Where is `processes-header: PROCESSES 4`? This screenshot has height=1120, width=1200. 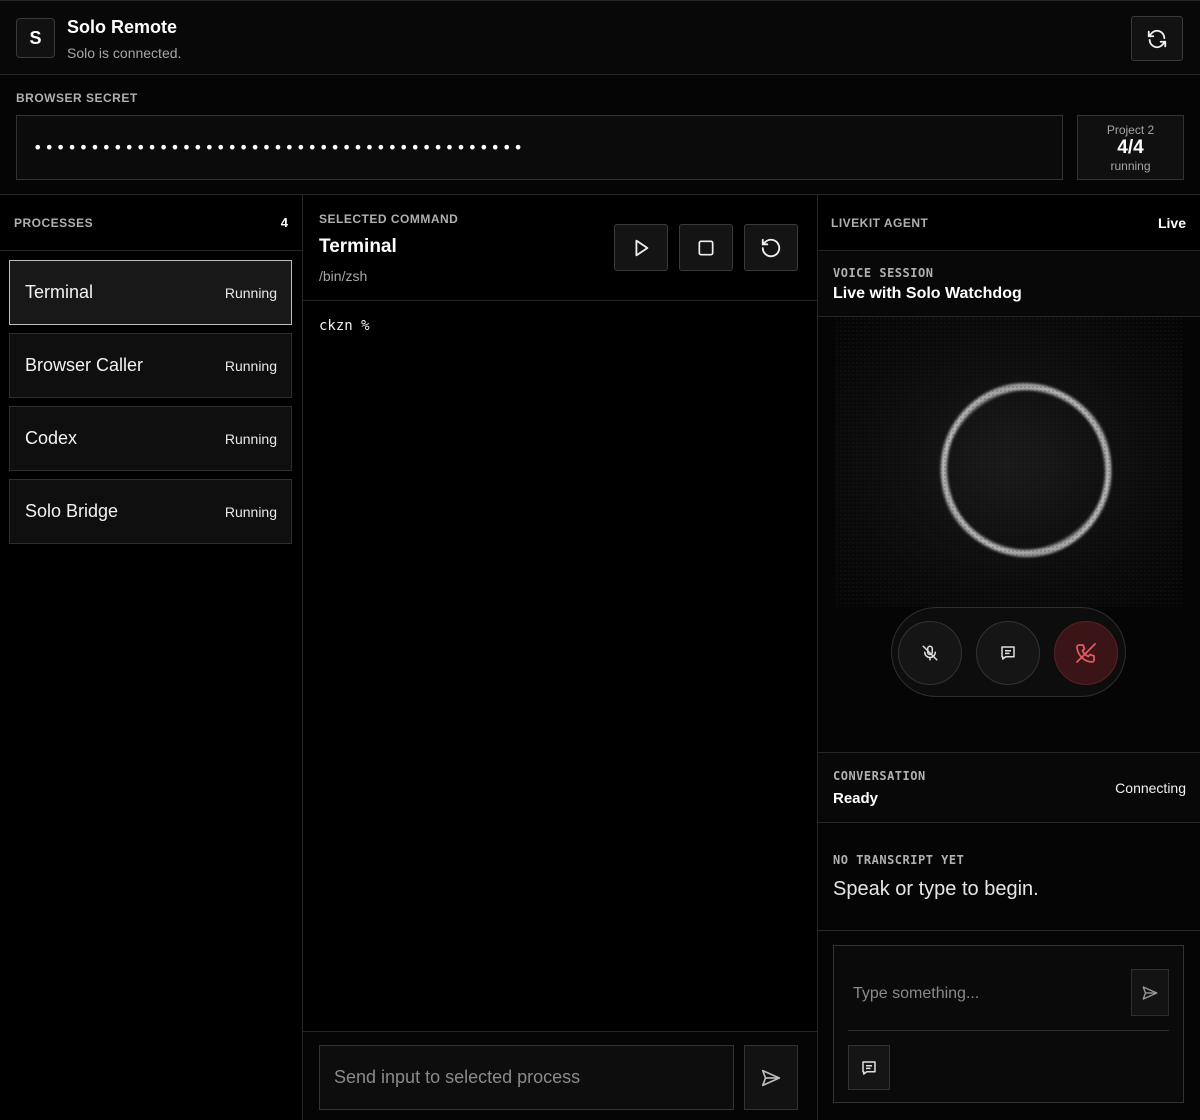
processes-header: PROCESSES 4 is located at coordinates (151, 223).